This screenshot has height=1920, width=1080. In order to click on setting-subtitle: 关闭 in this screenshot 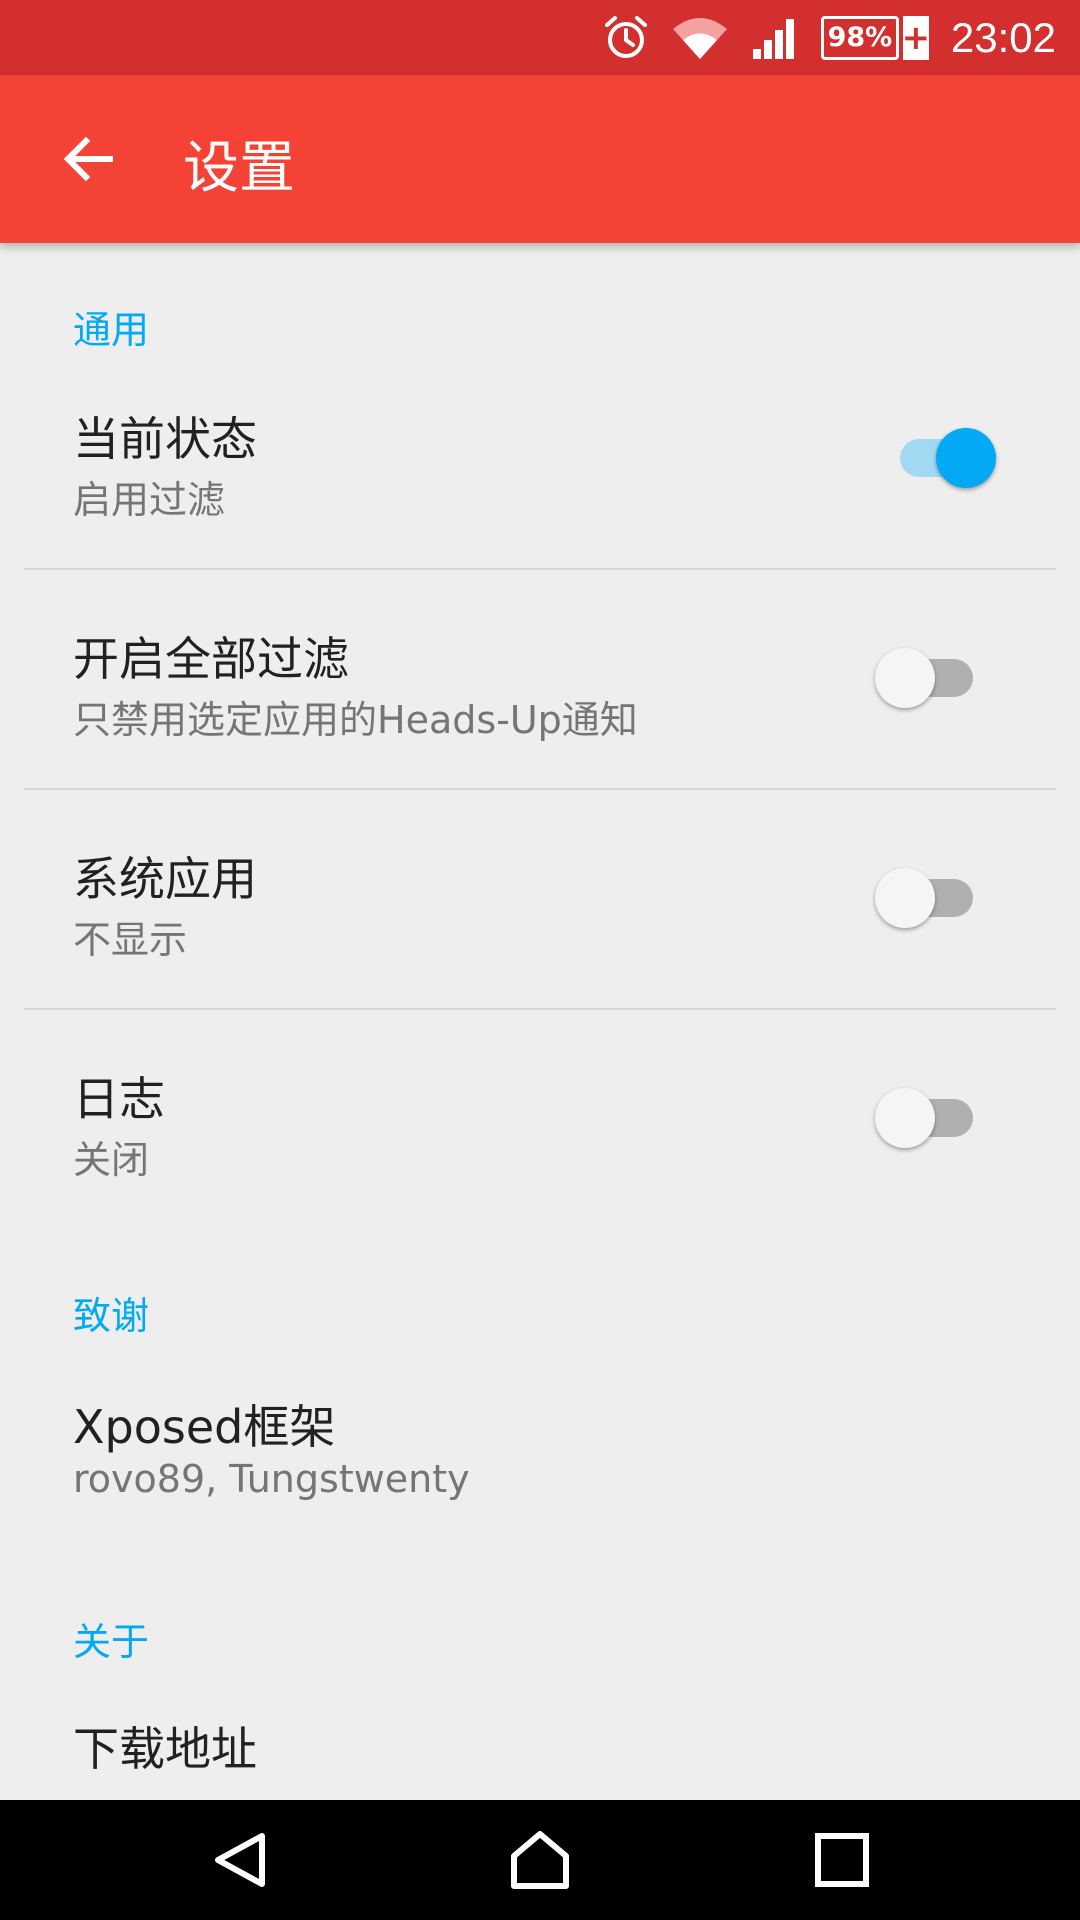, I will do `click(111, 1160)`.